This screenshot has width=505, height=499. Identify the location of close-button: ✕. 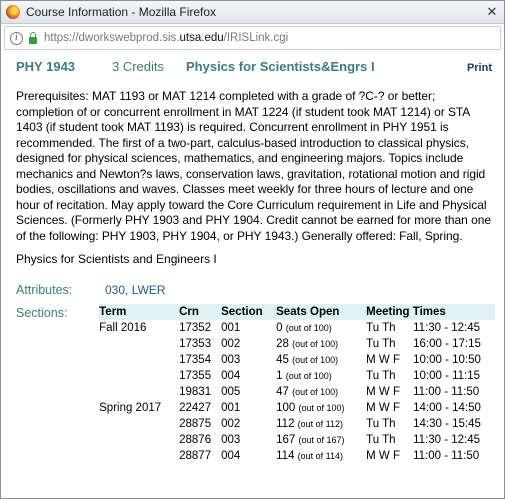
(492, 11).